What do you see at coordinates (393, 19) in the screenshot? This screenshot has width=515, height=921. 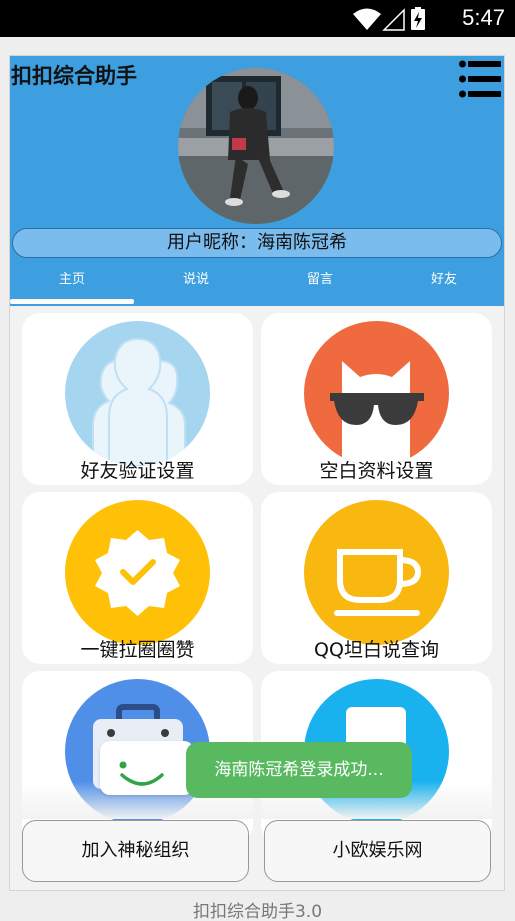 I see `signal-icon` at bounding box center [393, 19].